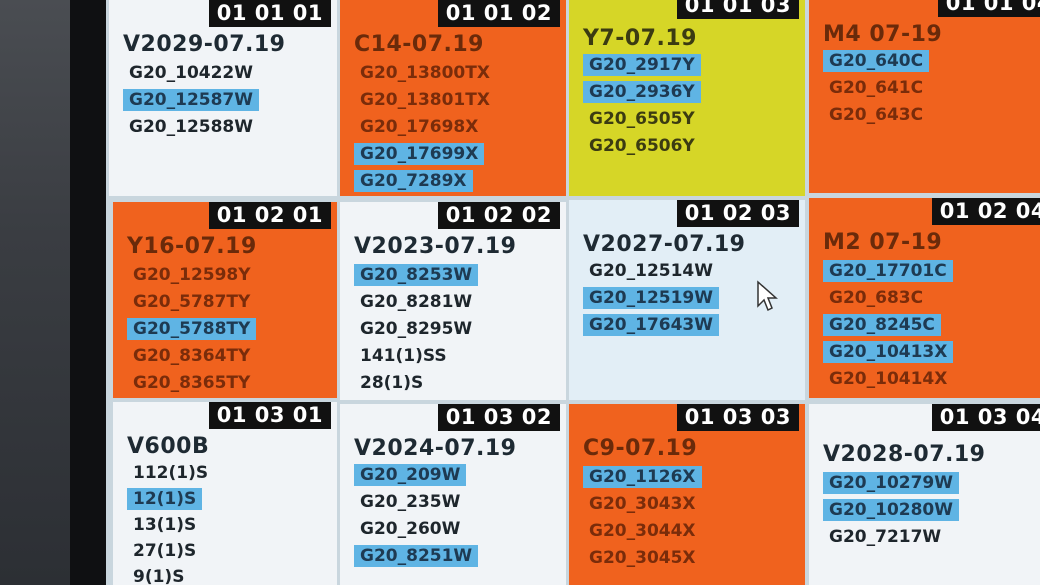 Image resolution: width=1040 pixels, height=585 pixels. I want to click on cell-item: G20_17643W, so click(651, 325).